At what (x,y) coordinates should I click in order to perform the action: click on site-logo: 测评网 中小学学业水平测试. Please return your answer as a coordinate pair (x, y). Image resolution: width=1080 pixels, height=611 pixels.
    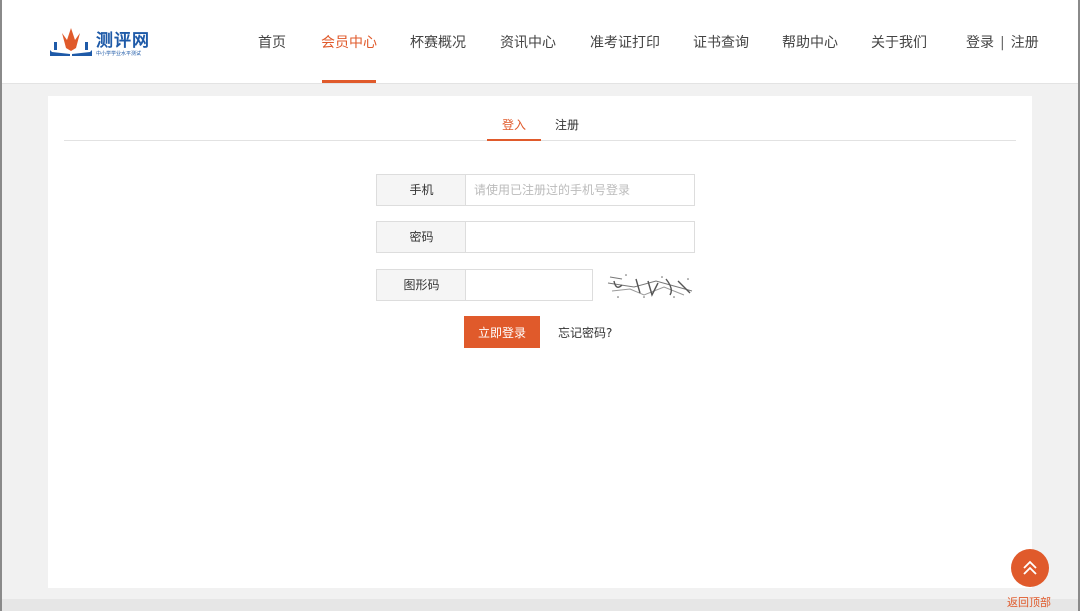
    Looking at the image, I should click on (103, 42).